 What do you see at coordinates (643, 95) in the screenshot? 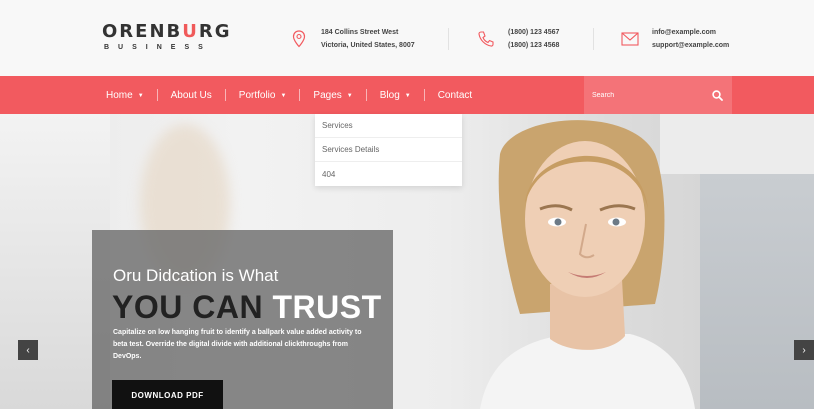
I see `search-input` at bounding box center [643, 95].